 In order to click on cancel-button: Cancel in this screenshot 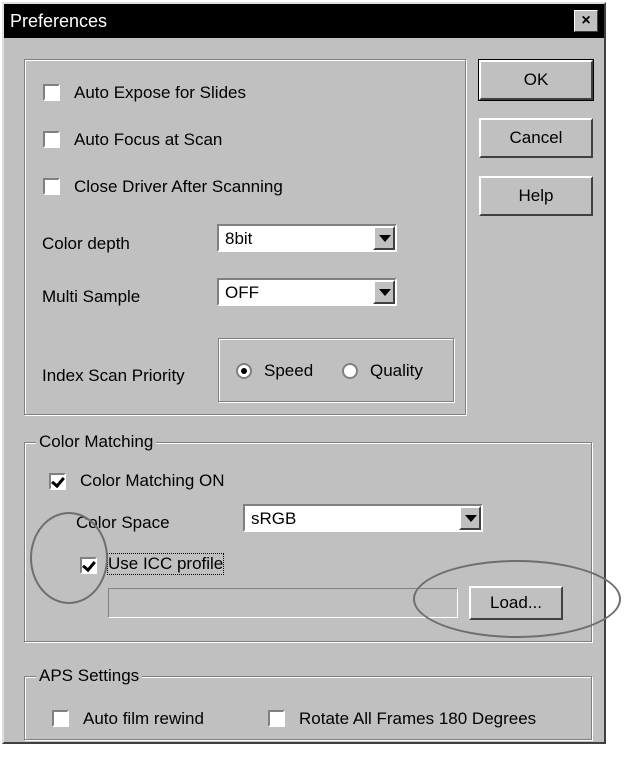, I will do `click(536, 138)`.